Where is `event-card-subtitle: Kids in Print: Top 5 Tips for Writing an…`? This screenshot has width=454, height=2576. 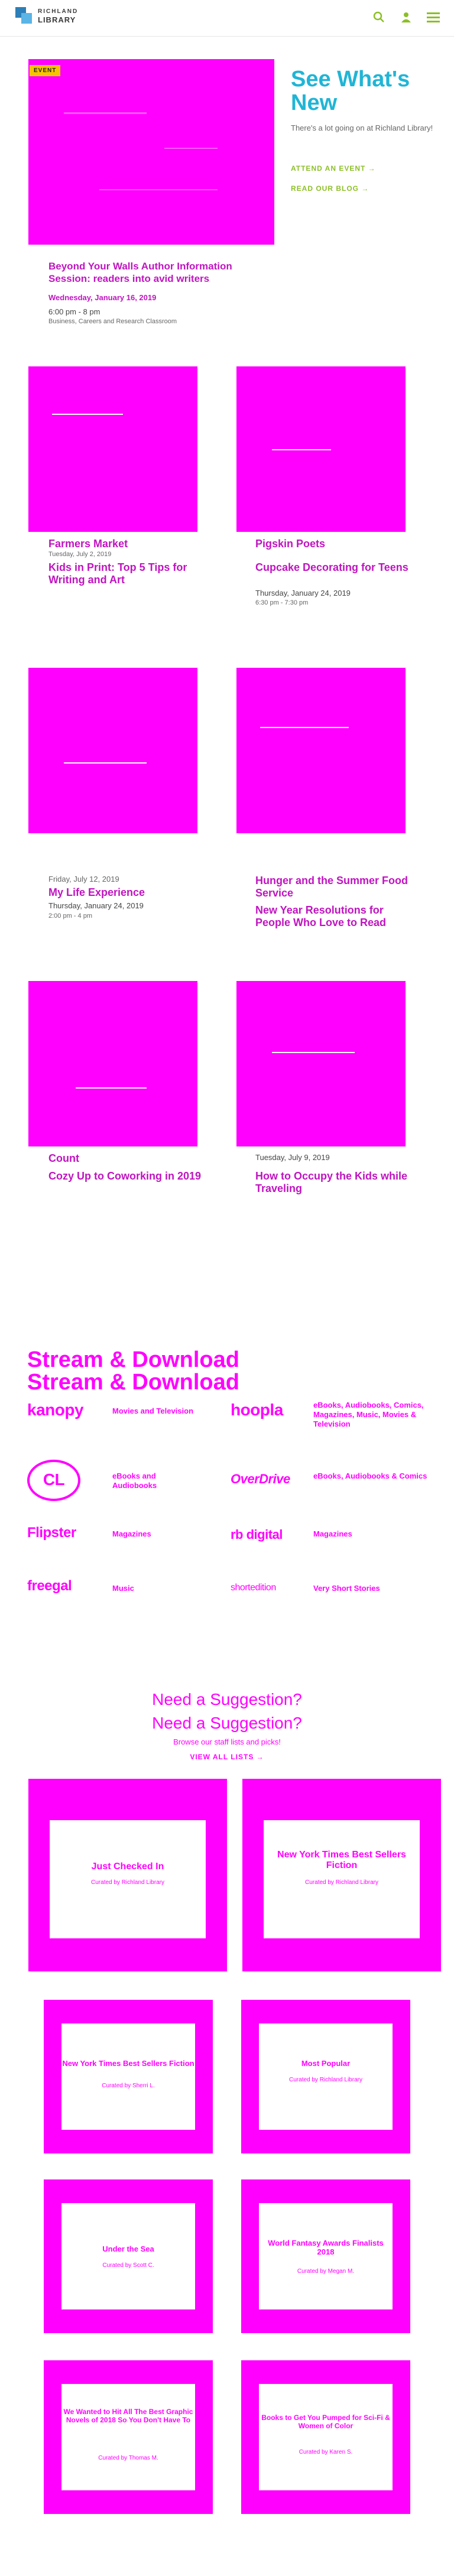
event-card-subtitle: Kids in Print: Top 5 Tips for Writing an… is located at coordinates (131, 573).